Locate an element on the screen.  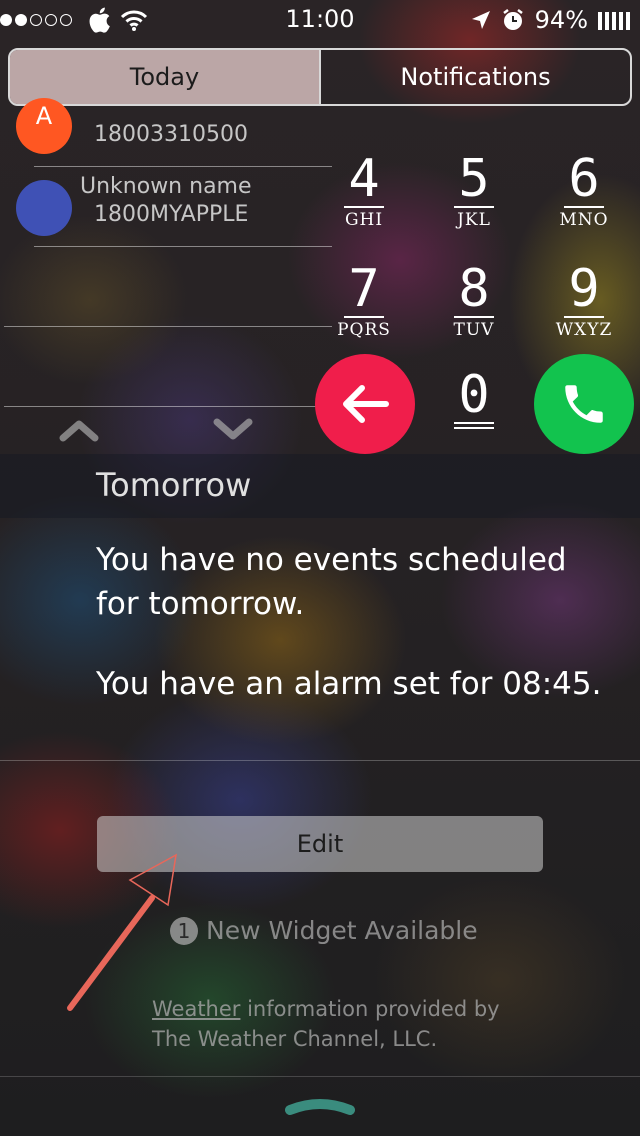
phone-icon is located at coordinates (584, 404).